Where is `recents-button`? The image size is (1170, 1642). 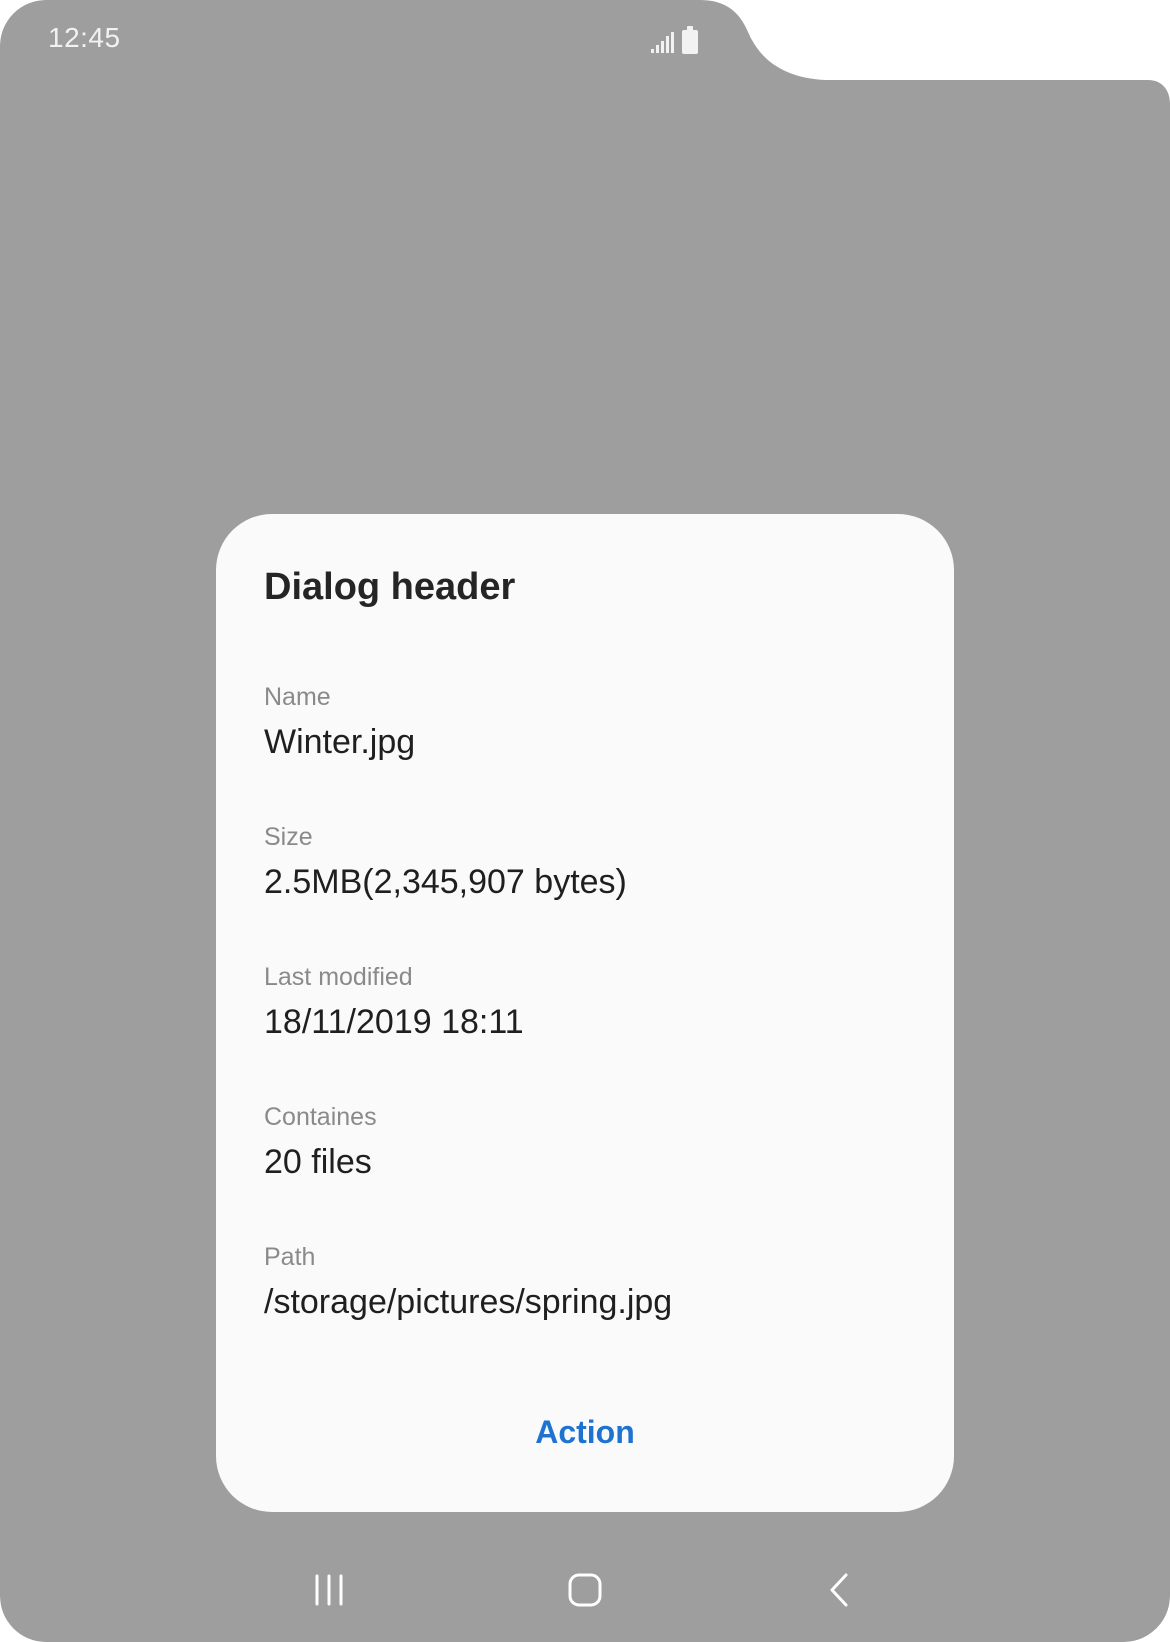 recents-button is located at coordinates (329, 1590).